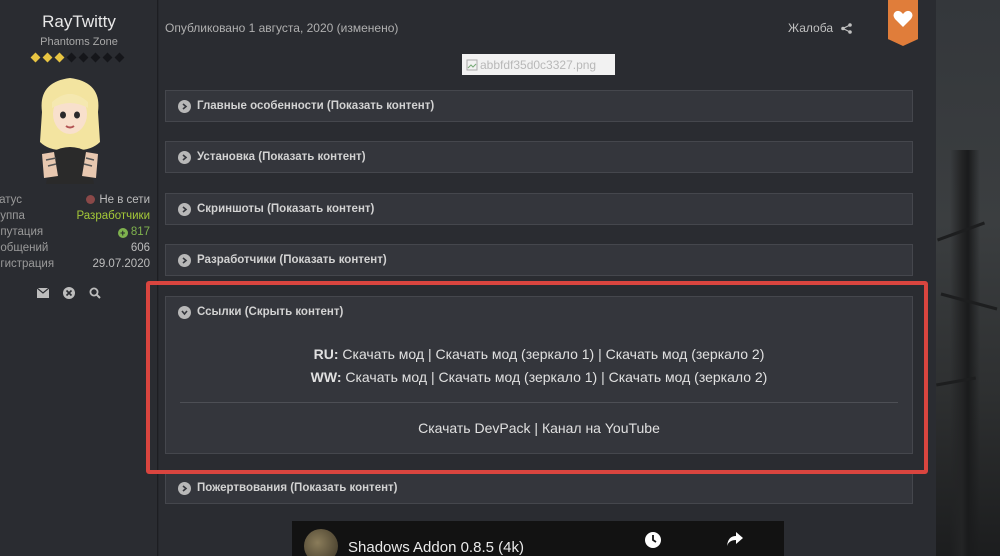  Describe the element at coordinates (281, 28) in the screenshot. I see `post-date: Опубликовано 1 августа, 2020 (изменено)` at that location.